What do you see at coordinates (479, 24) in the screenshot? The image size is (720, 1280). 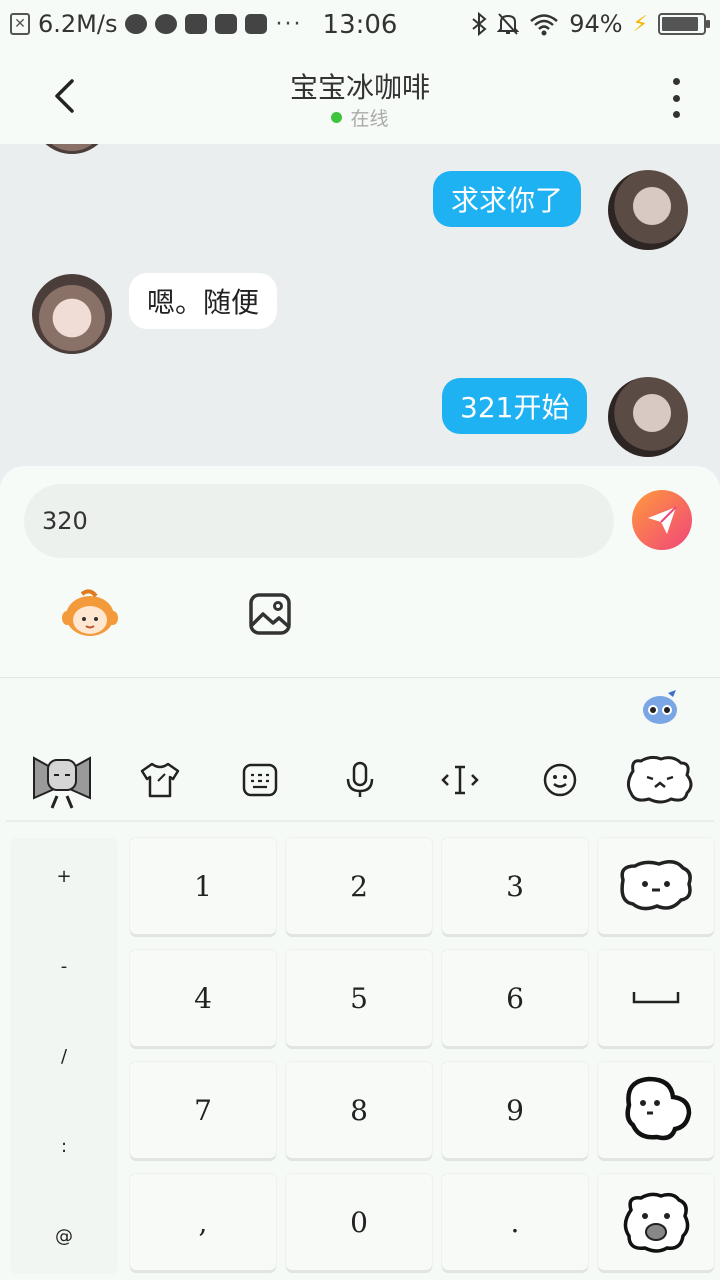 I see `bluetooth-icon` at bounding box center [479, 24].